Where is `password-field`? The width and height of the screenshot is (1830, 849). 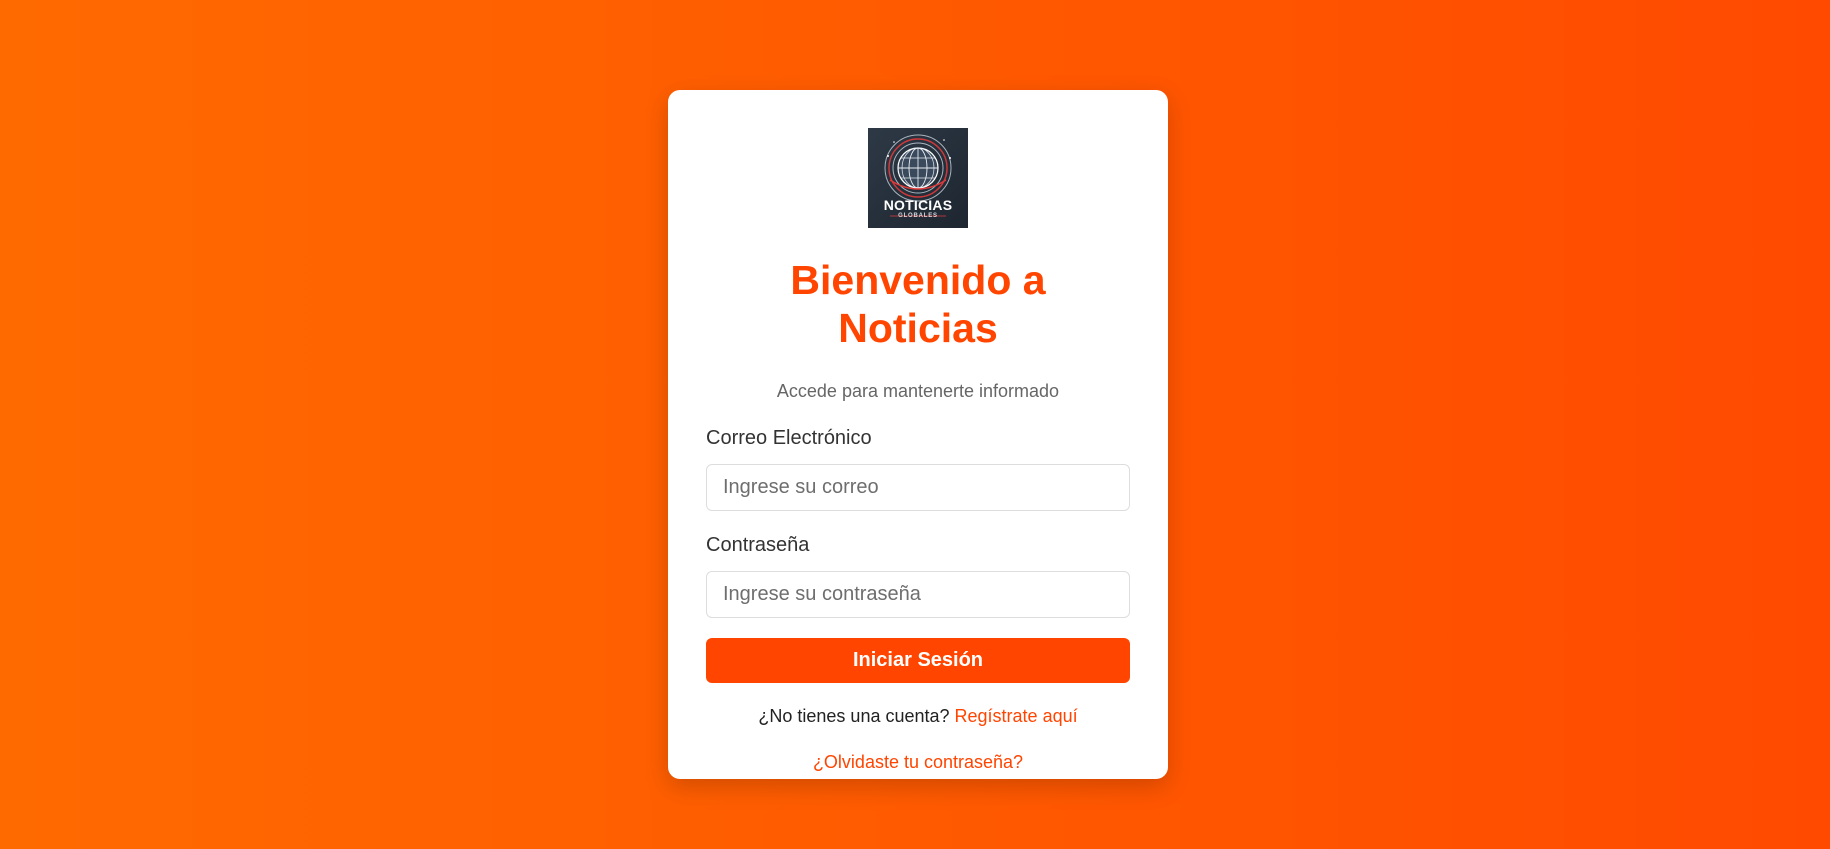 password-field is located at coordinates (918, 594).